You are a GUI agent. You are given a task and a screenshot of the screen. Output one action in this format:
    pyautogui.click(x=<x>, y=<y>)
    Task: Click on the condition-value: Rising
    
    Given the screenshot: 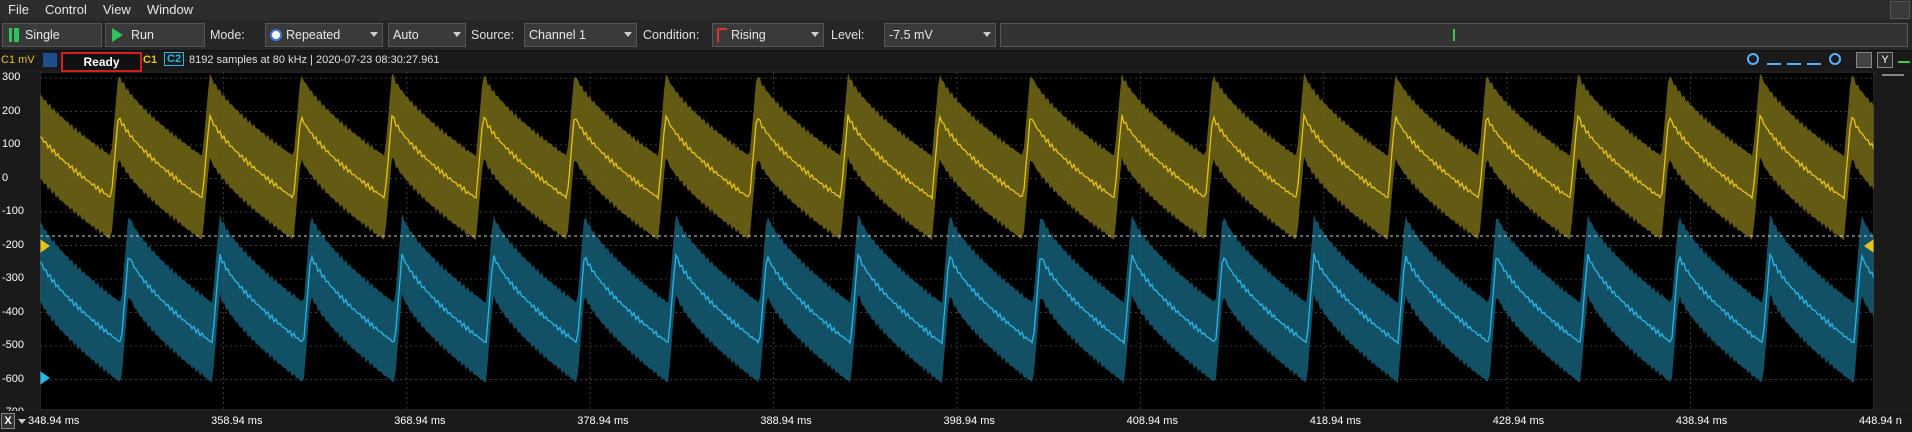 What is the action you would take?
    pyautogui.click(x=748, y=35)
    